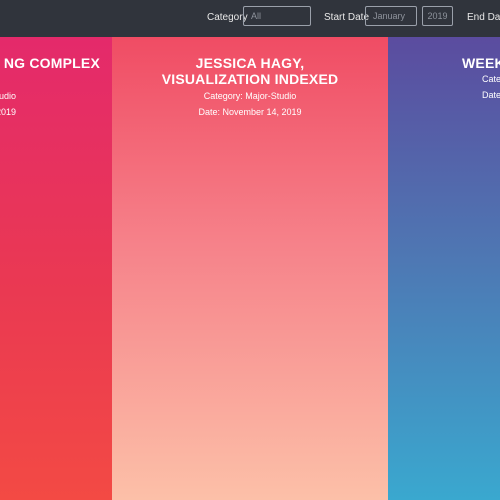 The width and height of the screenshot is (500, 500). What do you see at coordinates (391, 16) in the screenshot?
I see `start-month-select: January` at bounding box center [391, 16].